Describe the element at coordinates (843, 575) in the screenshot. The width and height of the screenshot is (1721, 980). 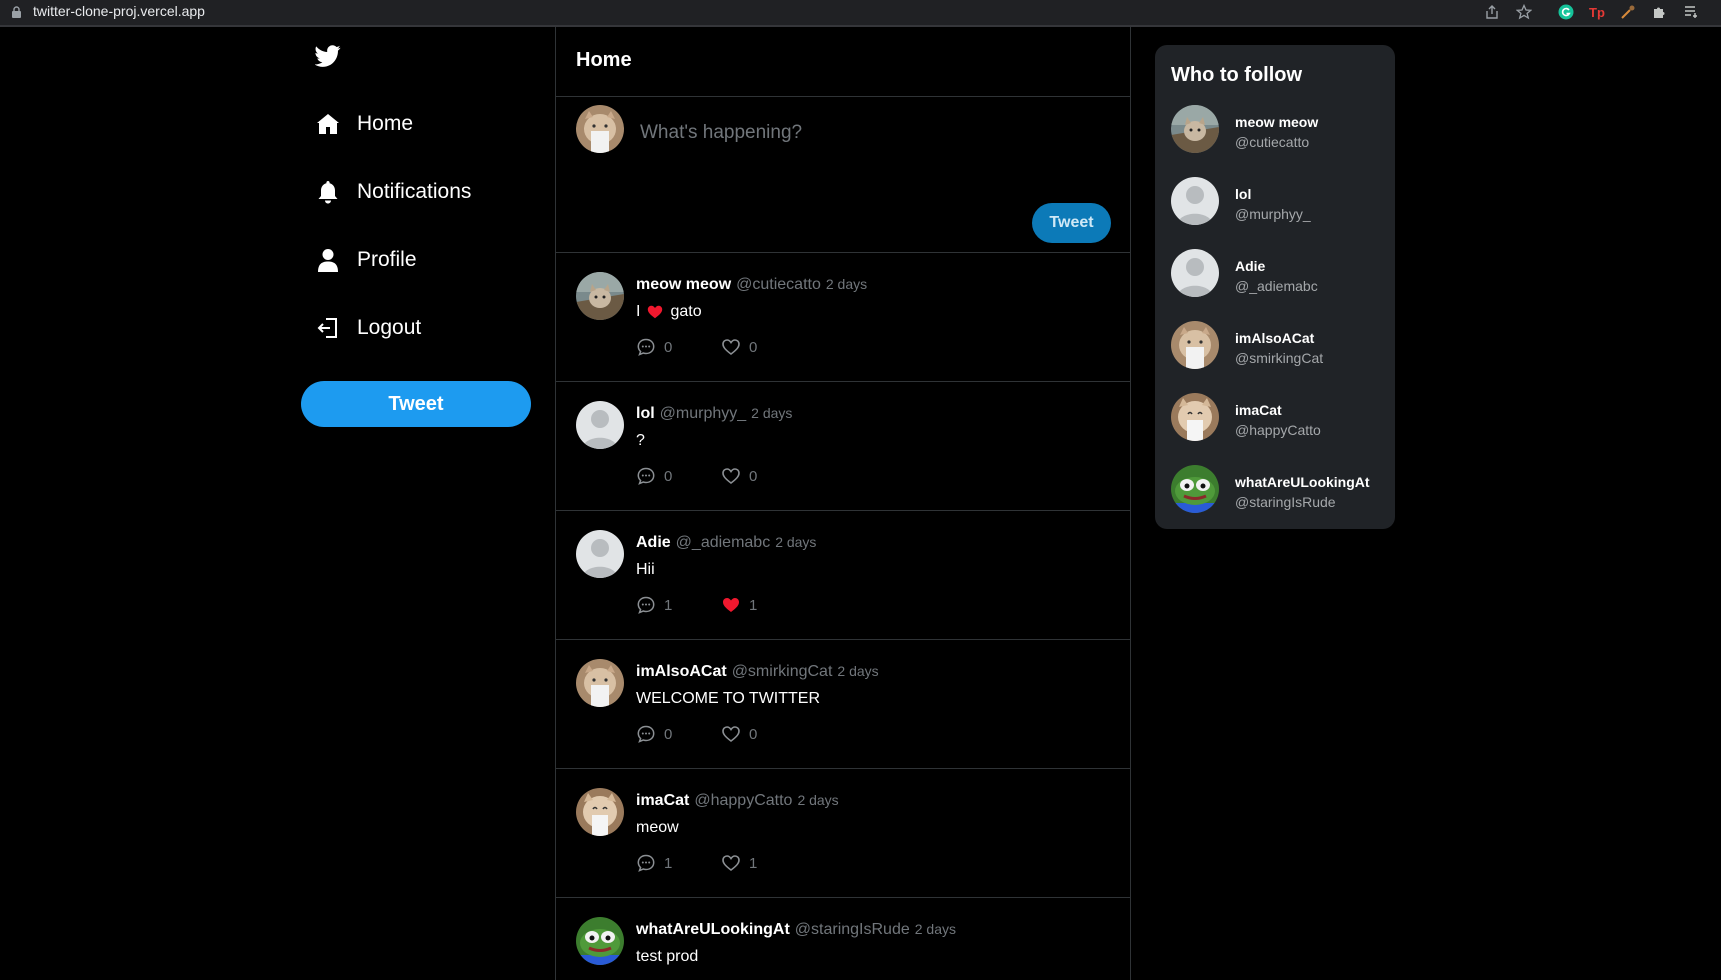
I see `tweet-item: Adie @_adiemabc 2 days Hii 1 1` at that location.